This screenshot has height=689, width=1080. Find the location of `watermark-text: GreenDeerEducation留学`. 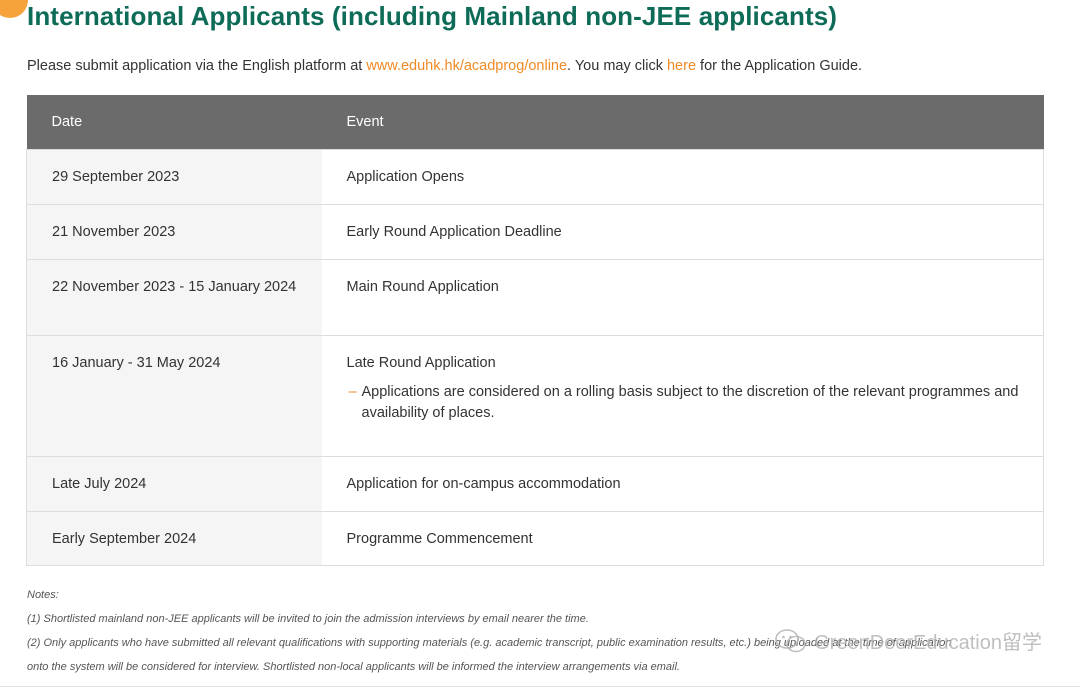

watermark-text: GreenDeerEducation留学 is located at coordinates (928, 643).